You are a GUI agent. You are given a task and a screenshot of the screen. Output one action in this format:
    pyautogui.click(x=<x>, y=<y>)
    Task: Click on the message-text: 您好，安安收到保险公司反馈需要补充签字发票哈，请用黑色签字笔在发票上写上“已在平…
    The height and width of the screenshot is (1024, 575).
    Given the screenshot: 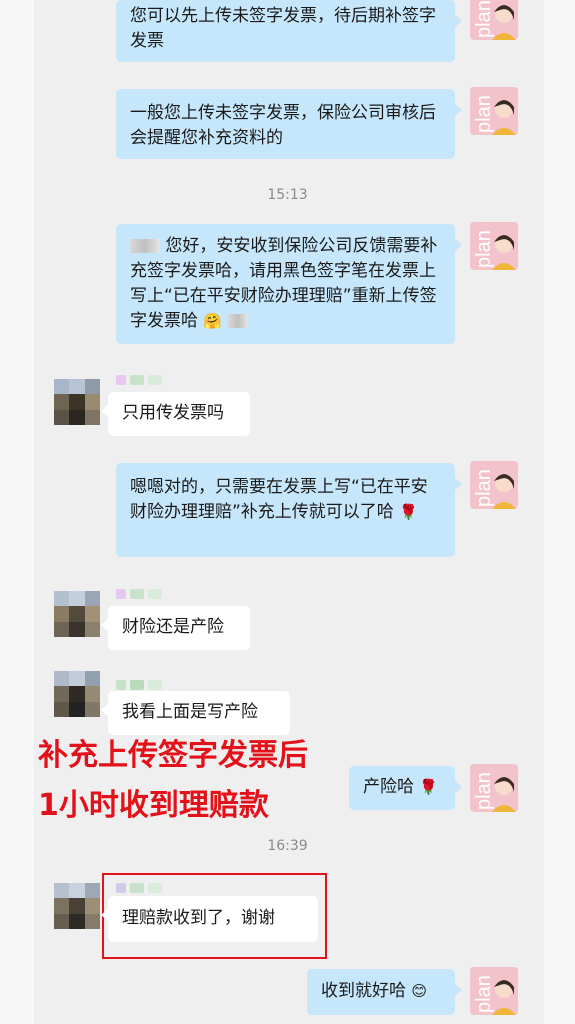 What is the action you would take?
    pyautogui.click(x=284, y=283)
    